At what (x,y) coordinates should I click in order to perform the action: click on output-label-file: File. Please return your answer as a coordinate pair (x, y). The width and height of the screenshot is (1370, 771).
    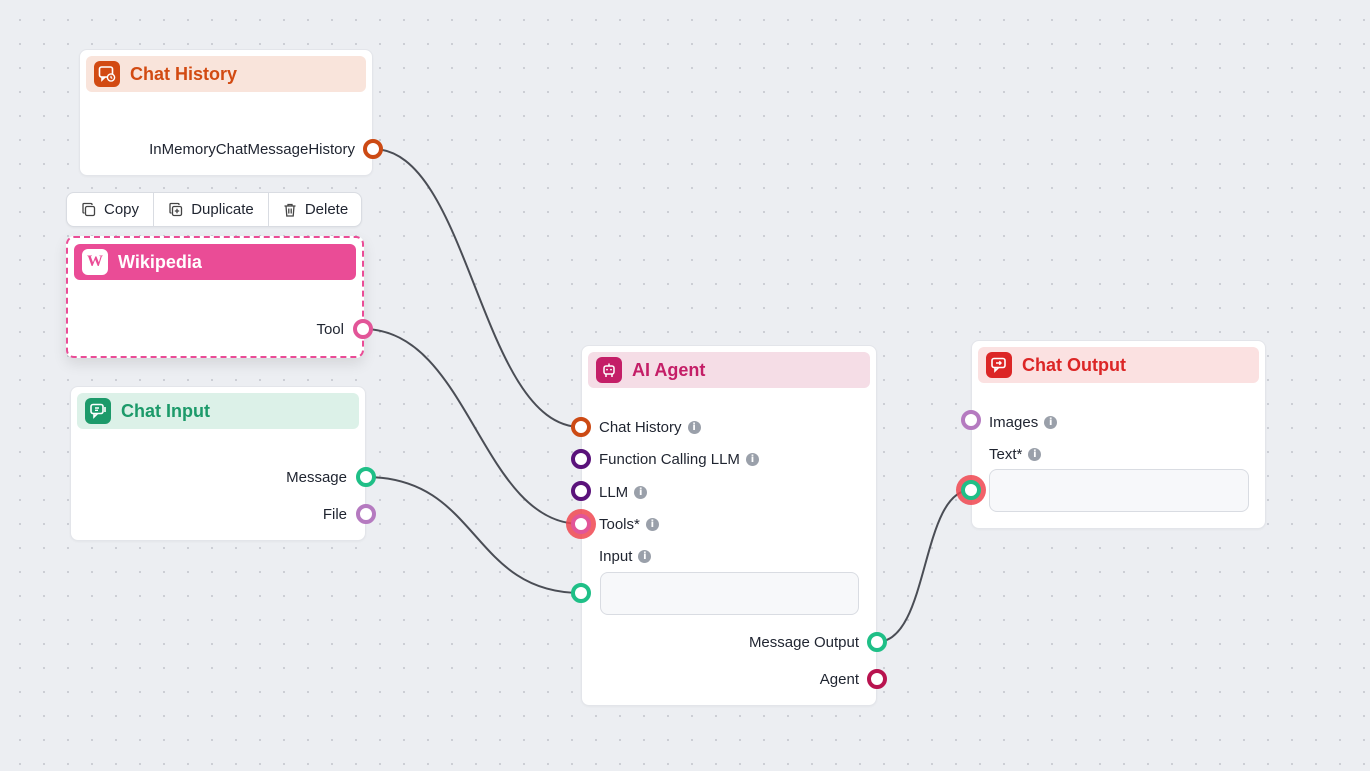
    Looking at the image, I should click on (334, 514).